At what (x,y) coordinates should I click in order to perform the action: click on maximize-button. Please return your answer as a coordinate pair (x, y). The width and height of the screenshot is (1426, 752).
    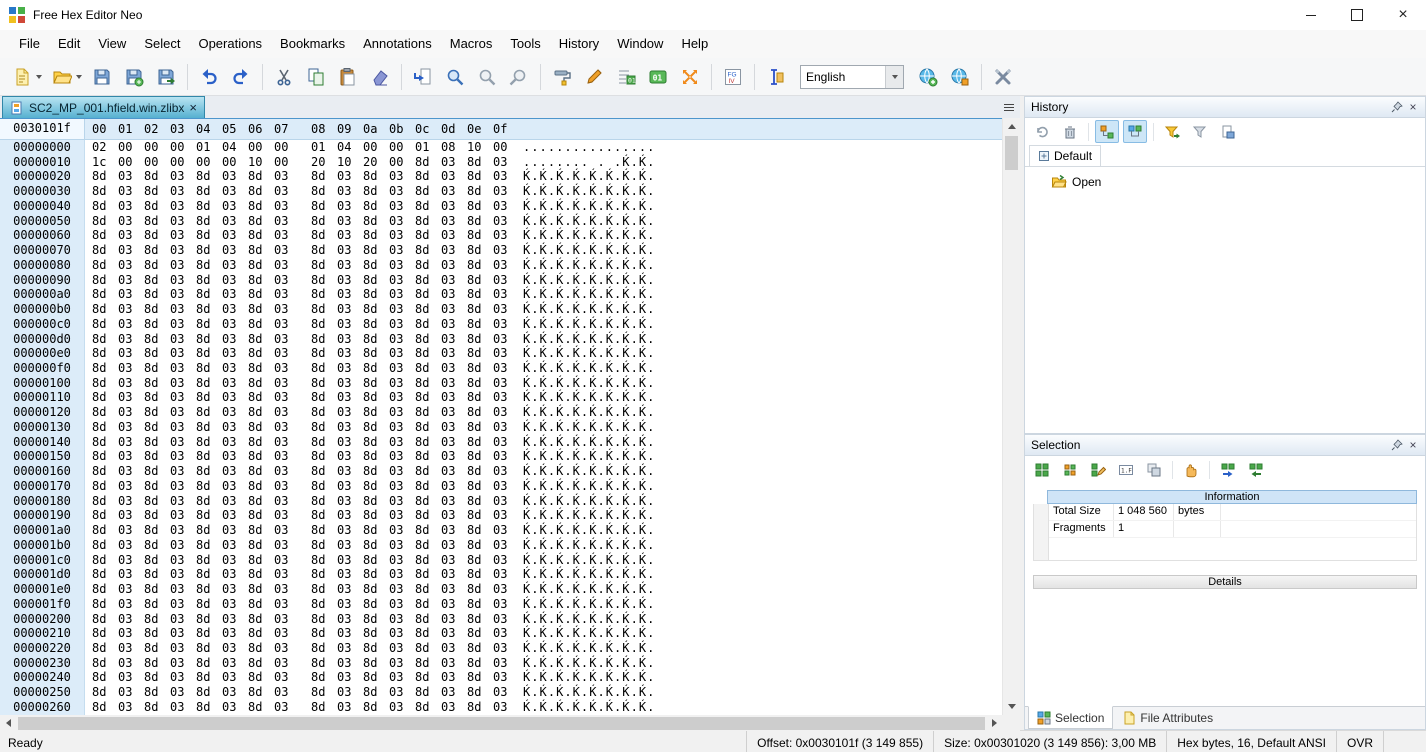
    Looking at the image, I should click on (1357, 15).